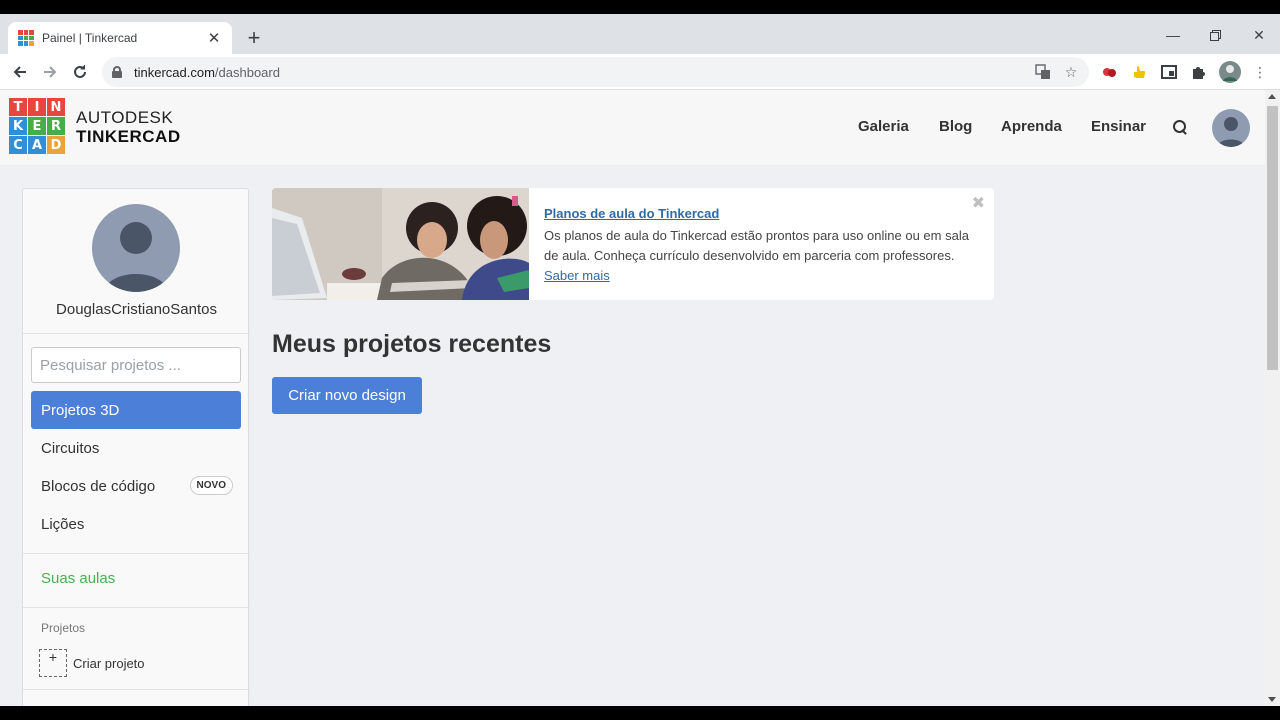 This screenshot has width=1280, height=720. Describe the element at coordinates (1231, 128) in the screenshot. I see `header-avatar` at that location.